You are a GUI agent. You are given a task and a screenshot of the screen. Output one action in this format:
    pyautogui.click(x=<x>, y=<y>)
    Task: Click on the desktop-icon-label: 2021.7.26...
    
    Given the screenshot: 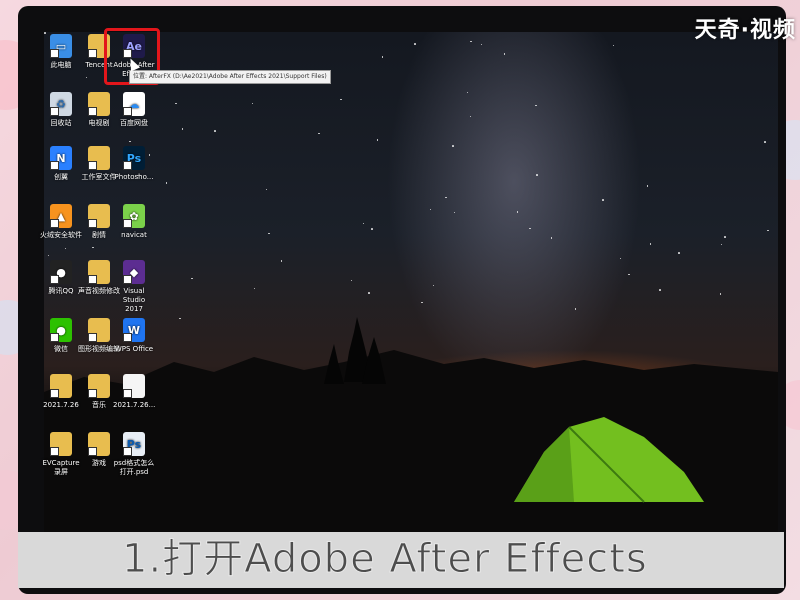 What is the action you would take?
    pyautogui.click(x=134, y=405)
    